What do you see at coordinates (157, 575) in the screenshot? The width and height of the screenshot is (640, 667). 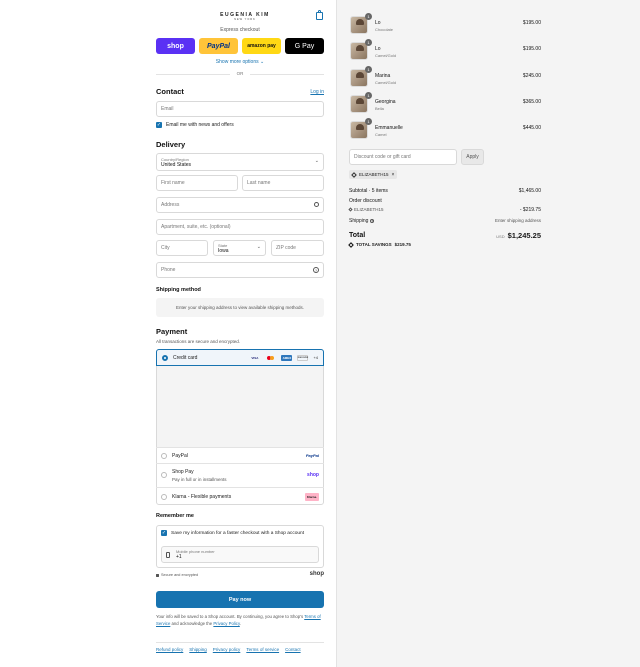 I see `lock-icon` at bounding box center [157, 575].